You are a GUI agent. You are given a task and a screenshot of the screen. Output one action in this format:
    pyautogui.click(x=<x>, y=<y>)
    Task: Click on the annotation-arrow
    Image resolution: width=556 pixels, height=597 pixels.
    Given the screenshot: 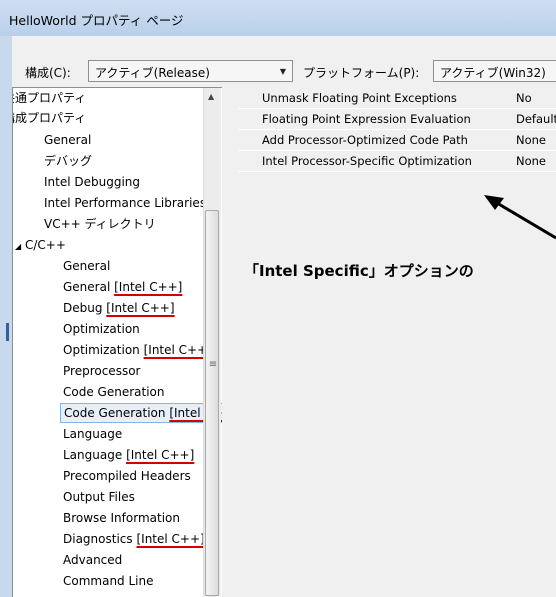 What is the action you would take?
    pyautogui.click(x=520, y=217)
    